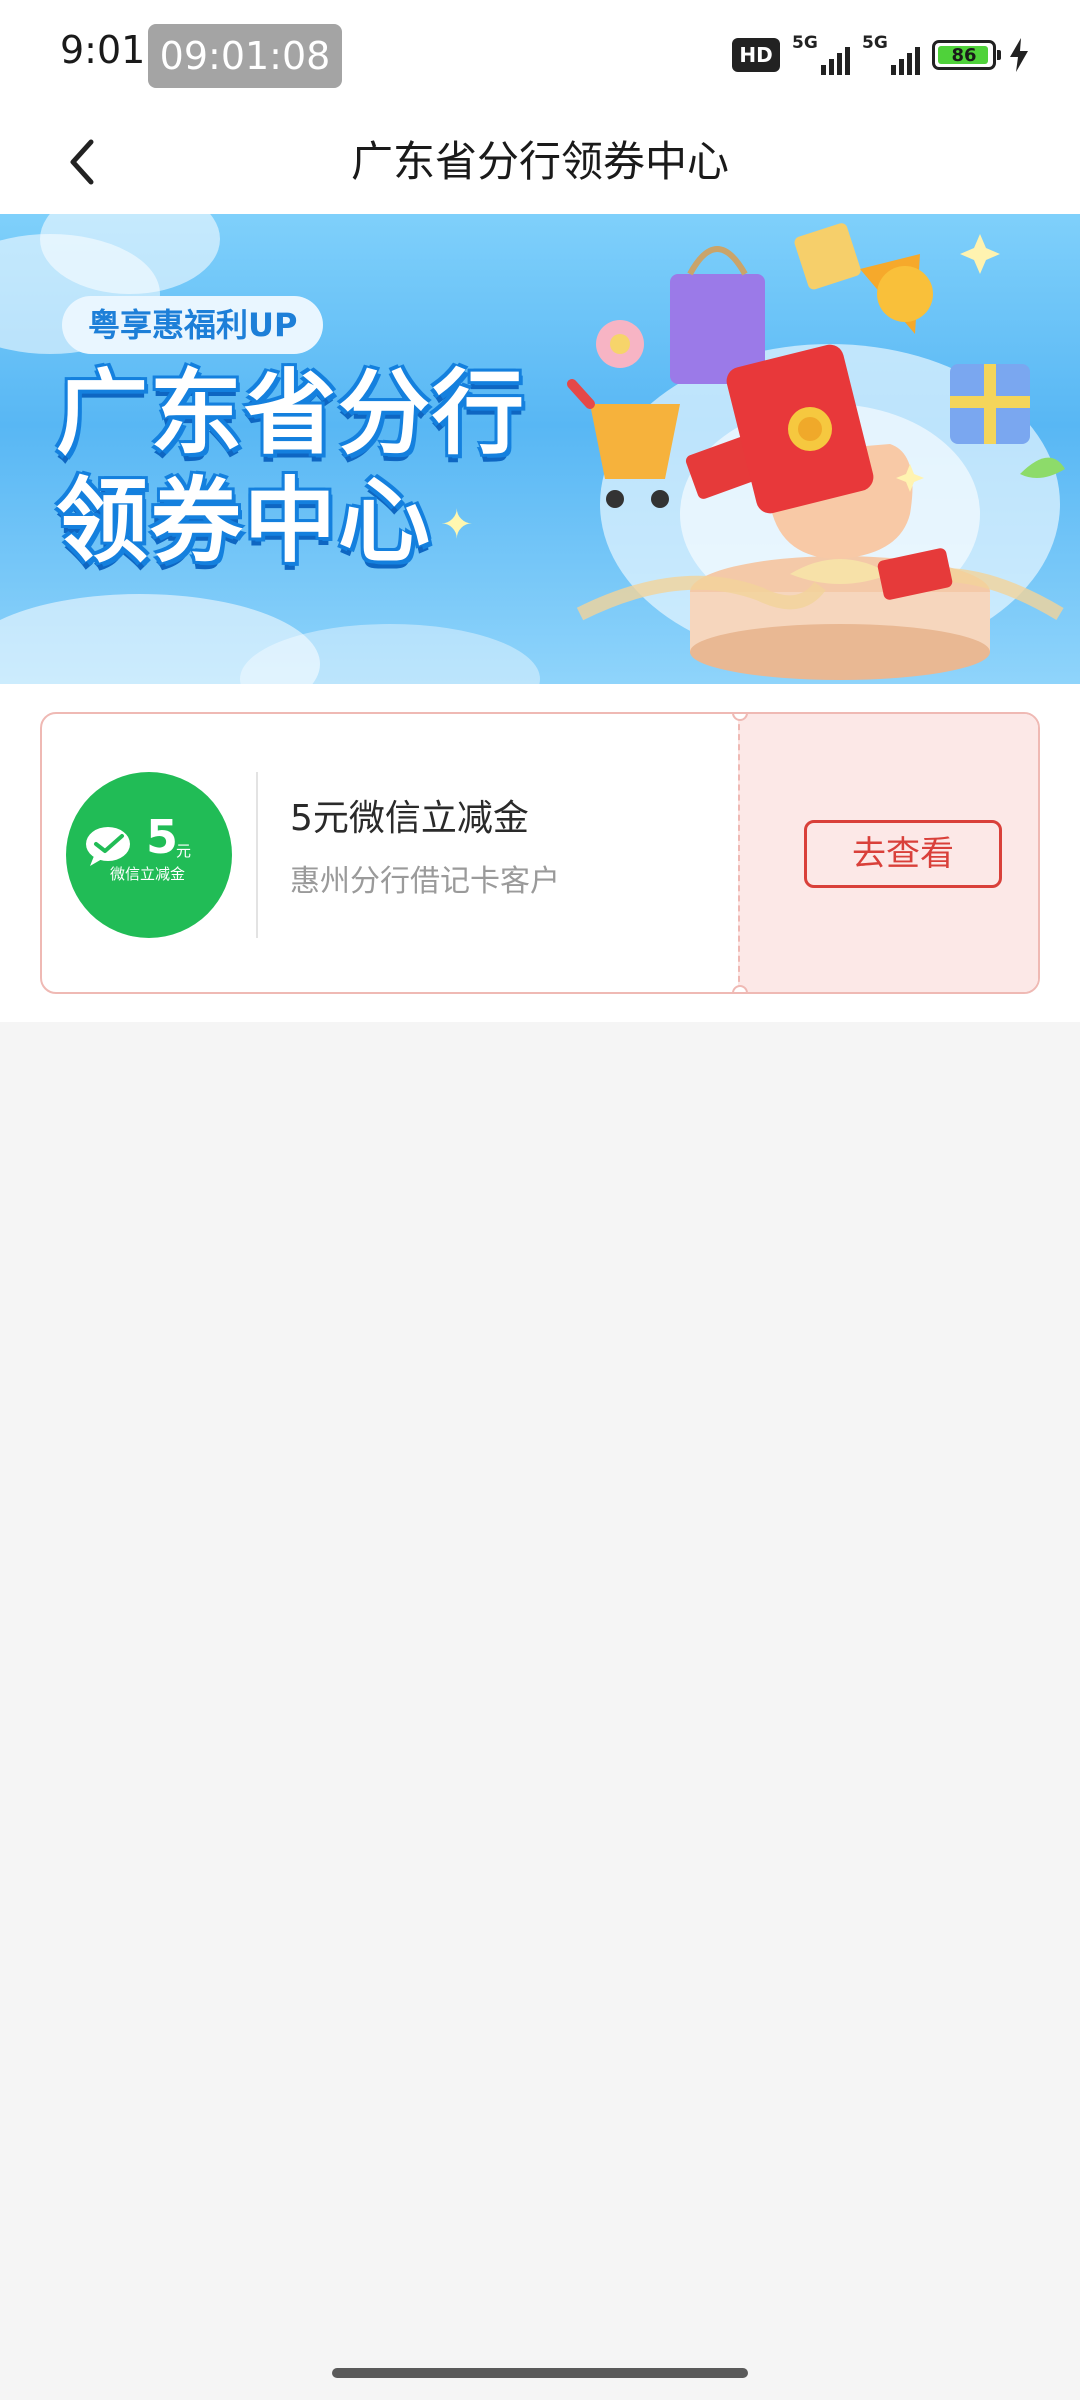 The image size is (1080, 2400). What do you see at coordinates (245, 56) in the screenshot?
I see `clock-chip: 09:01:08` at bounding box center [245, 56].